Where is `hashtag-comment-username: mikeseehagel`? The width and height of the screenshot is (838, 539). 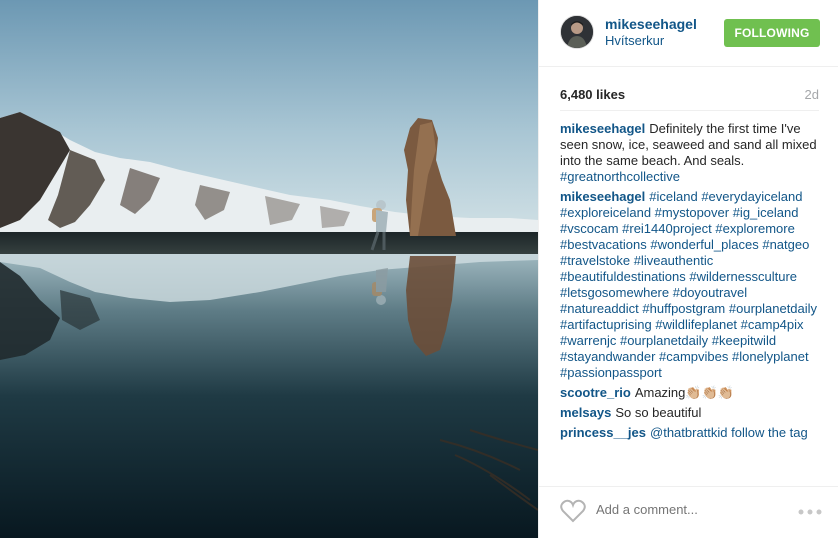 hashtag-comment-username: mikeseehagel is located at coordinates (602, 196).